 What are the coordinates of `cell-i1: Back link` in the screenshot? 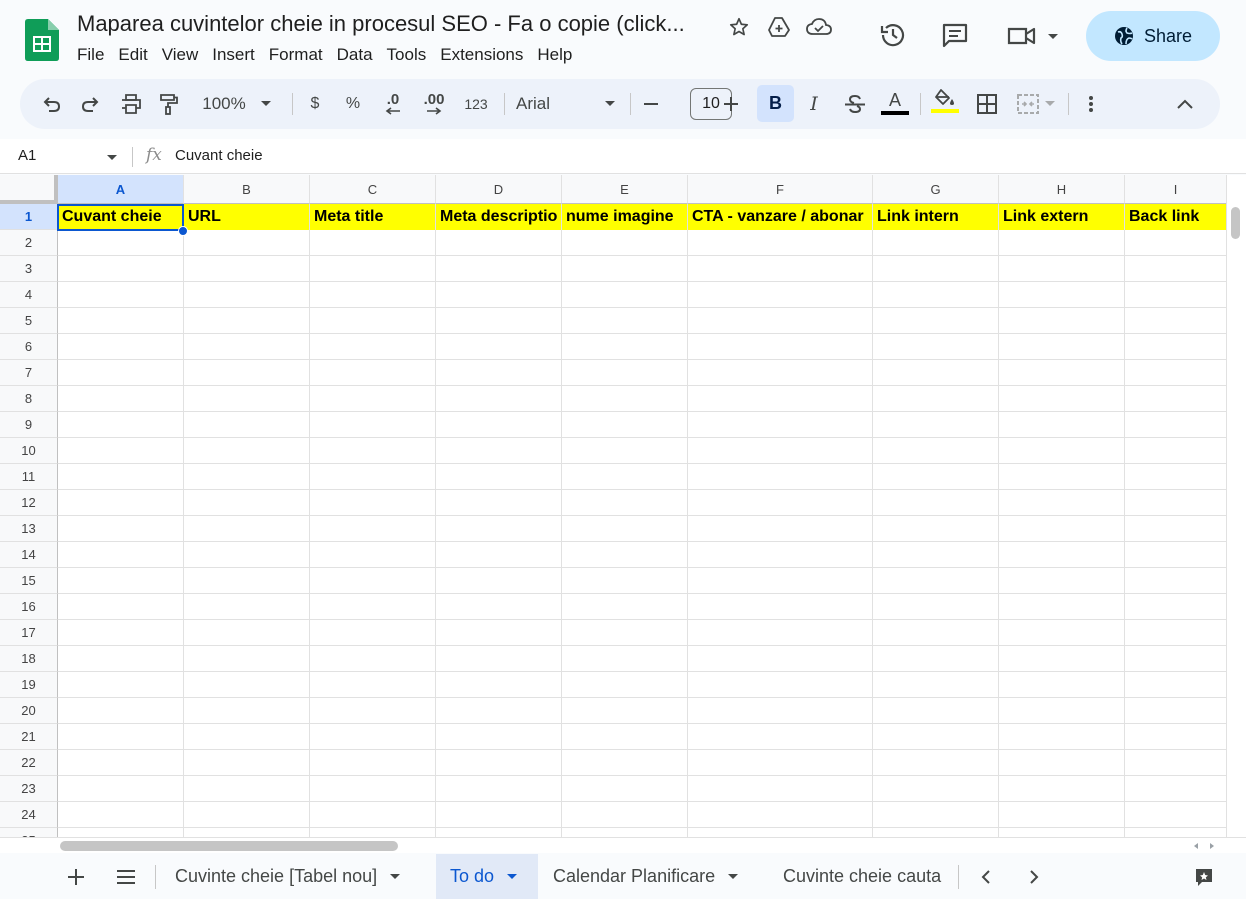 It's located at (1175, 217).